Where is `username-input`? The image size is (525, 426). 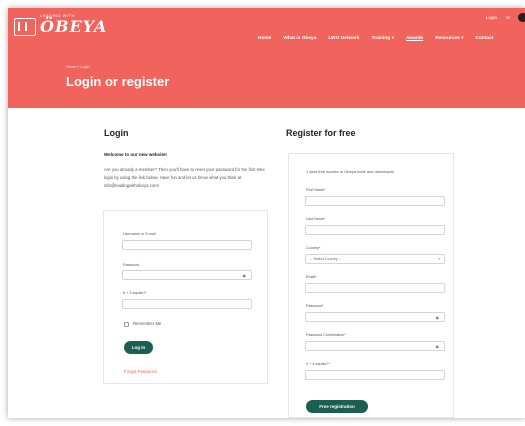
username-input is located at coordinates (187, 245).